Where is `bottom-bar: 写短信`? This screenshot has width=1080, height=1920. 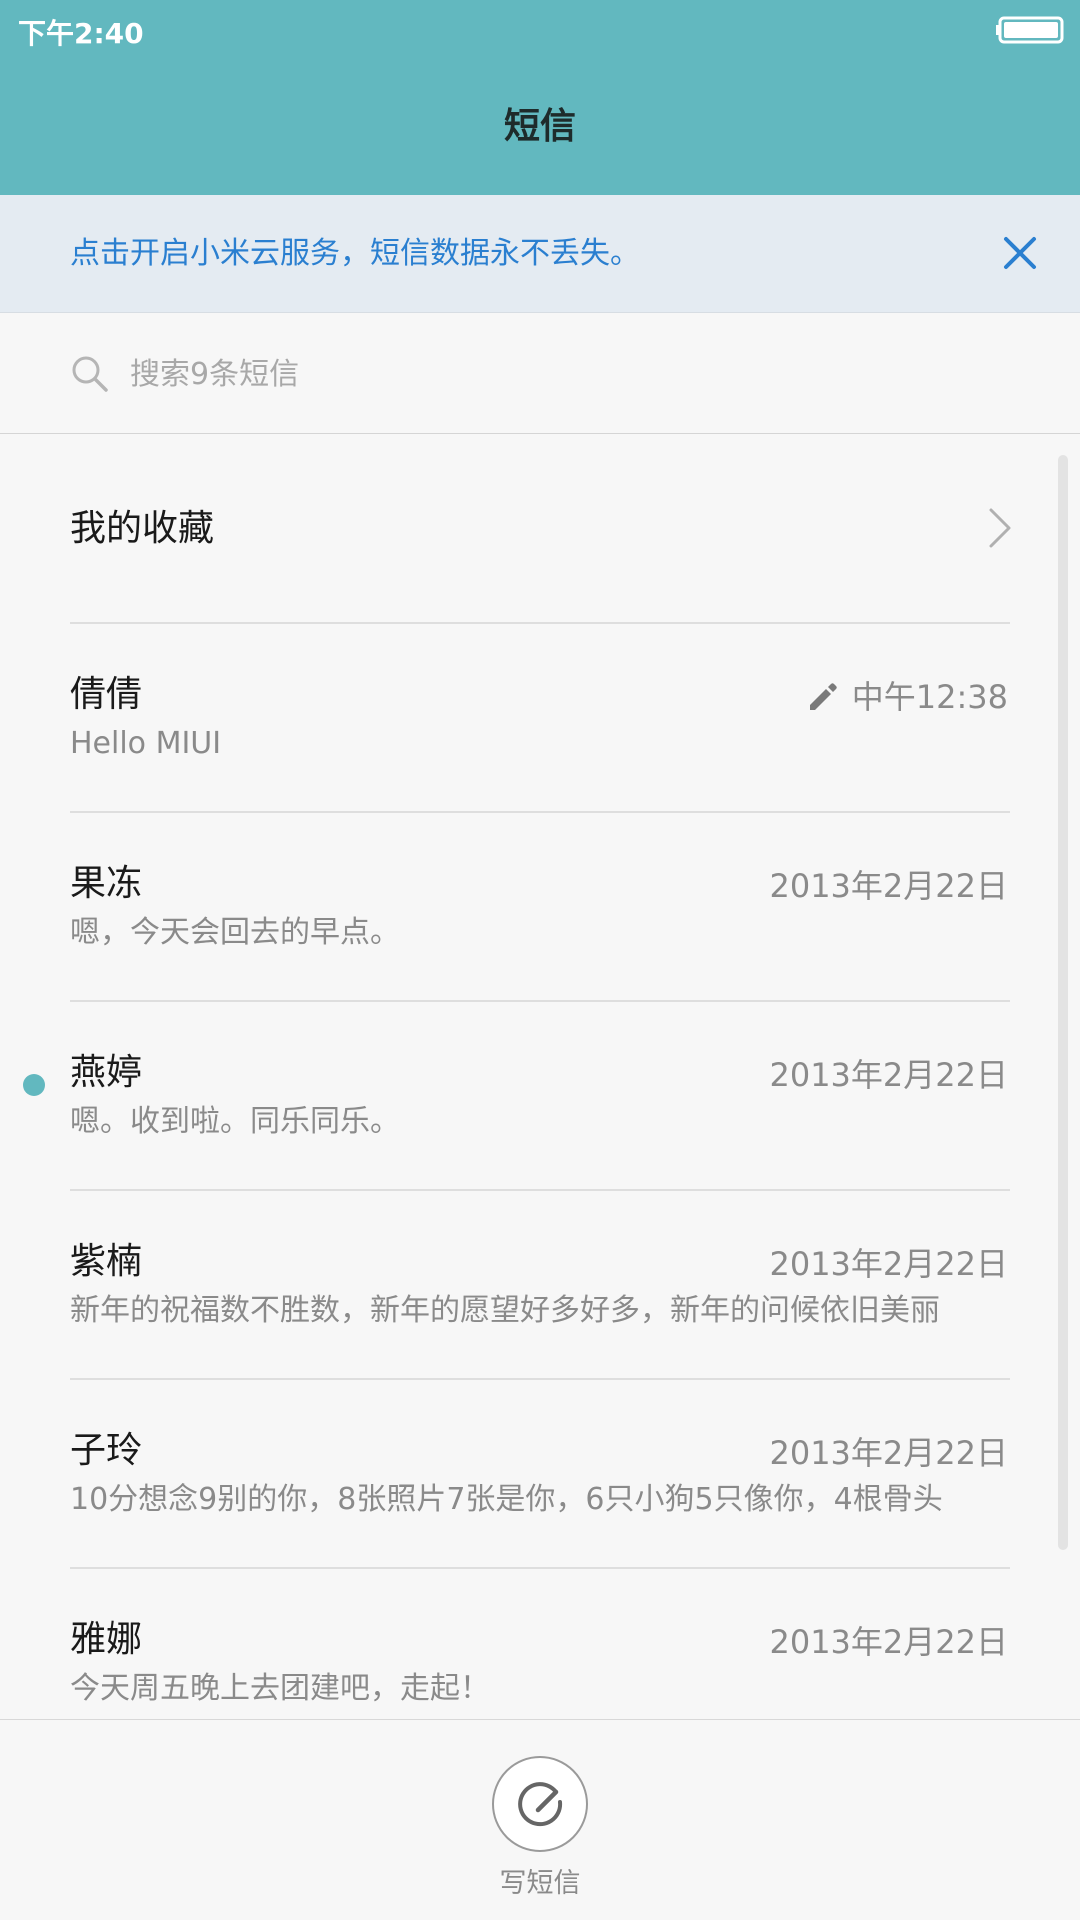
bottom-bar: 写短信 is located at coordinates (540, 1819).